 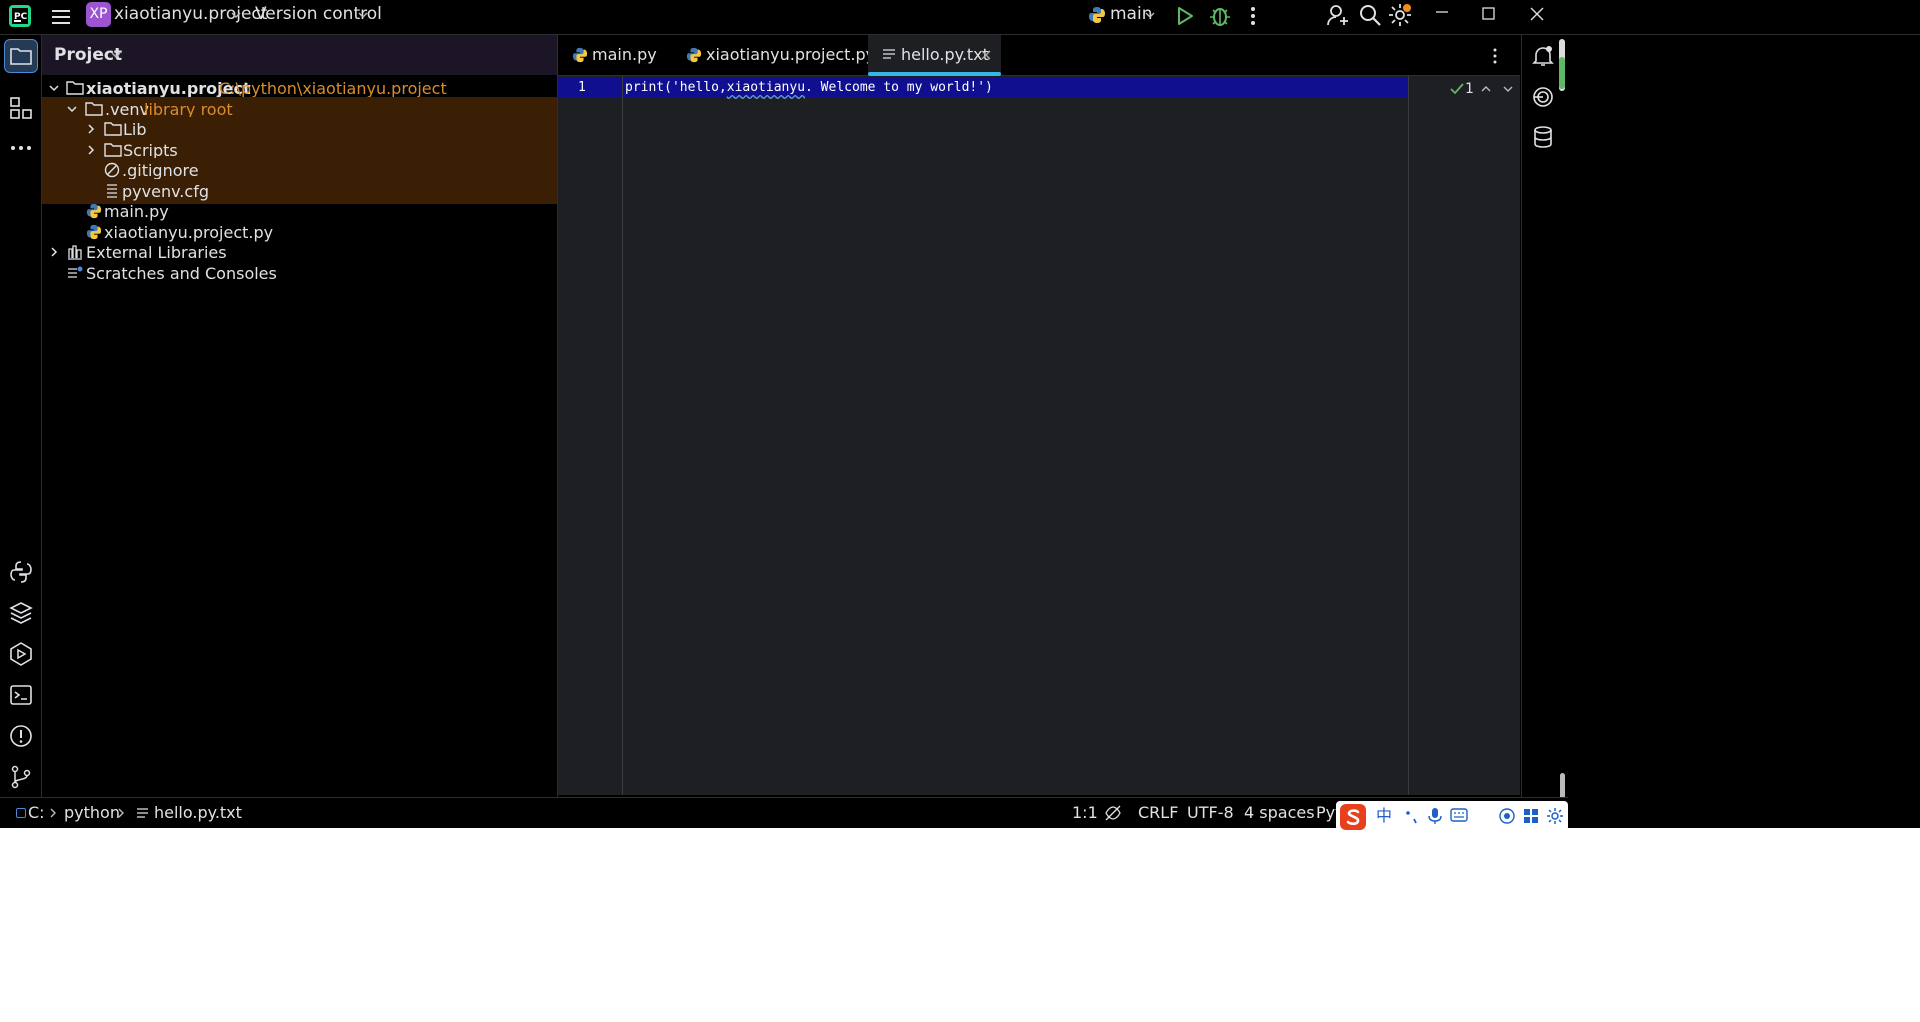 I want to click on breadcrumb-drive: C:, so click(x=36, y=813).